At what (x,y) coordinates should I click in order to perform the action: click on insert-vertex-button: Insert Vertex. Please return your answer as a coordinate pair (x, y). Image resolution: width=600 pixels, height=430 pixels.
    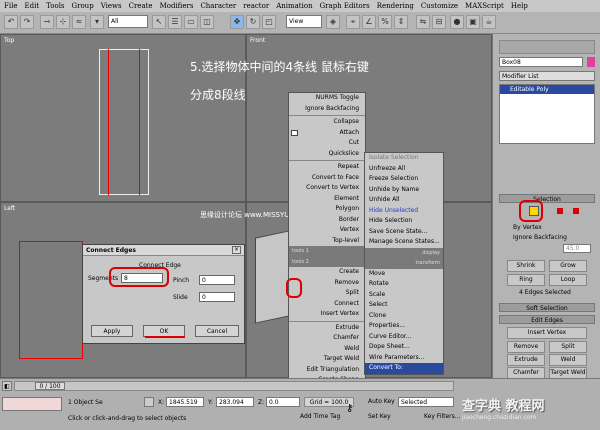
    Looking at the image, I should click on (547, 333).